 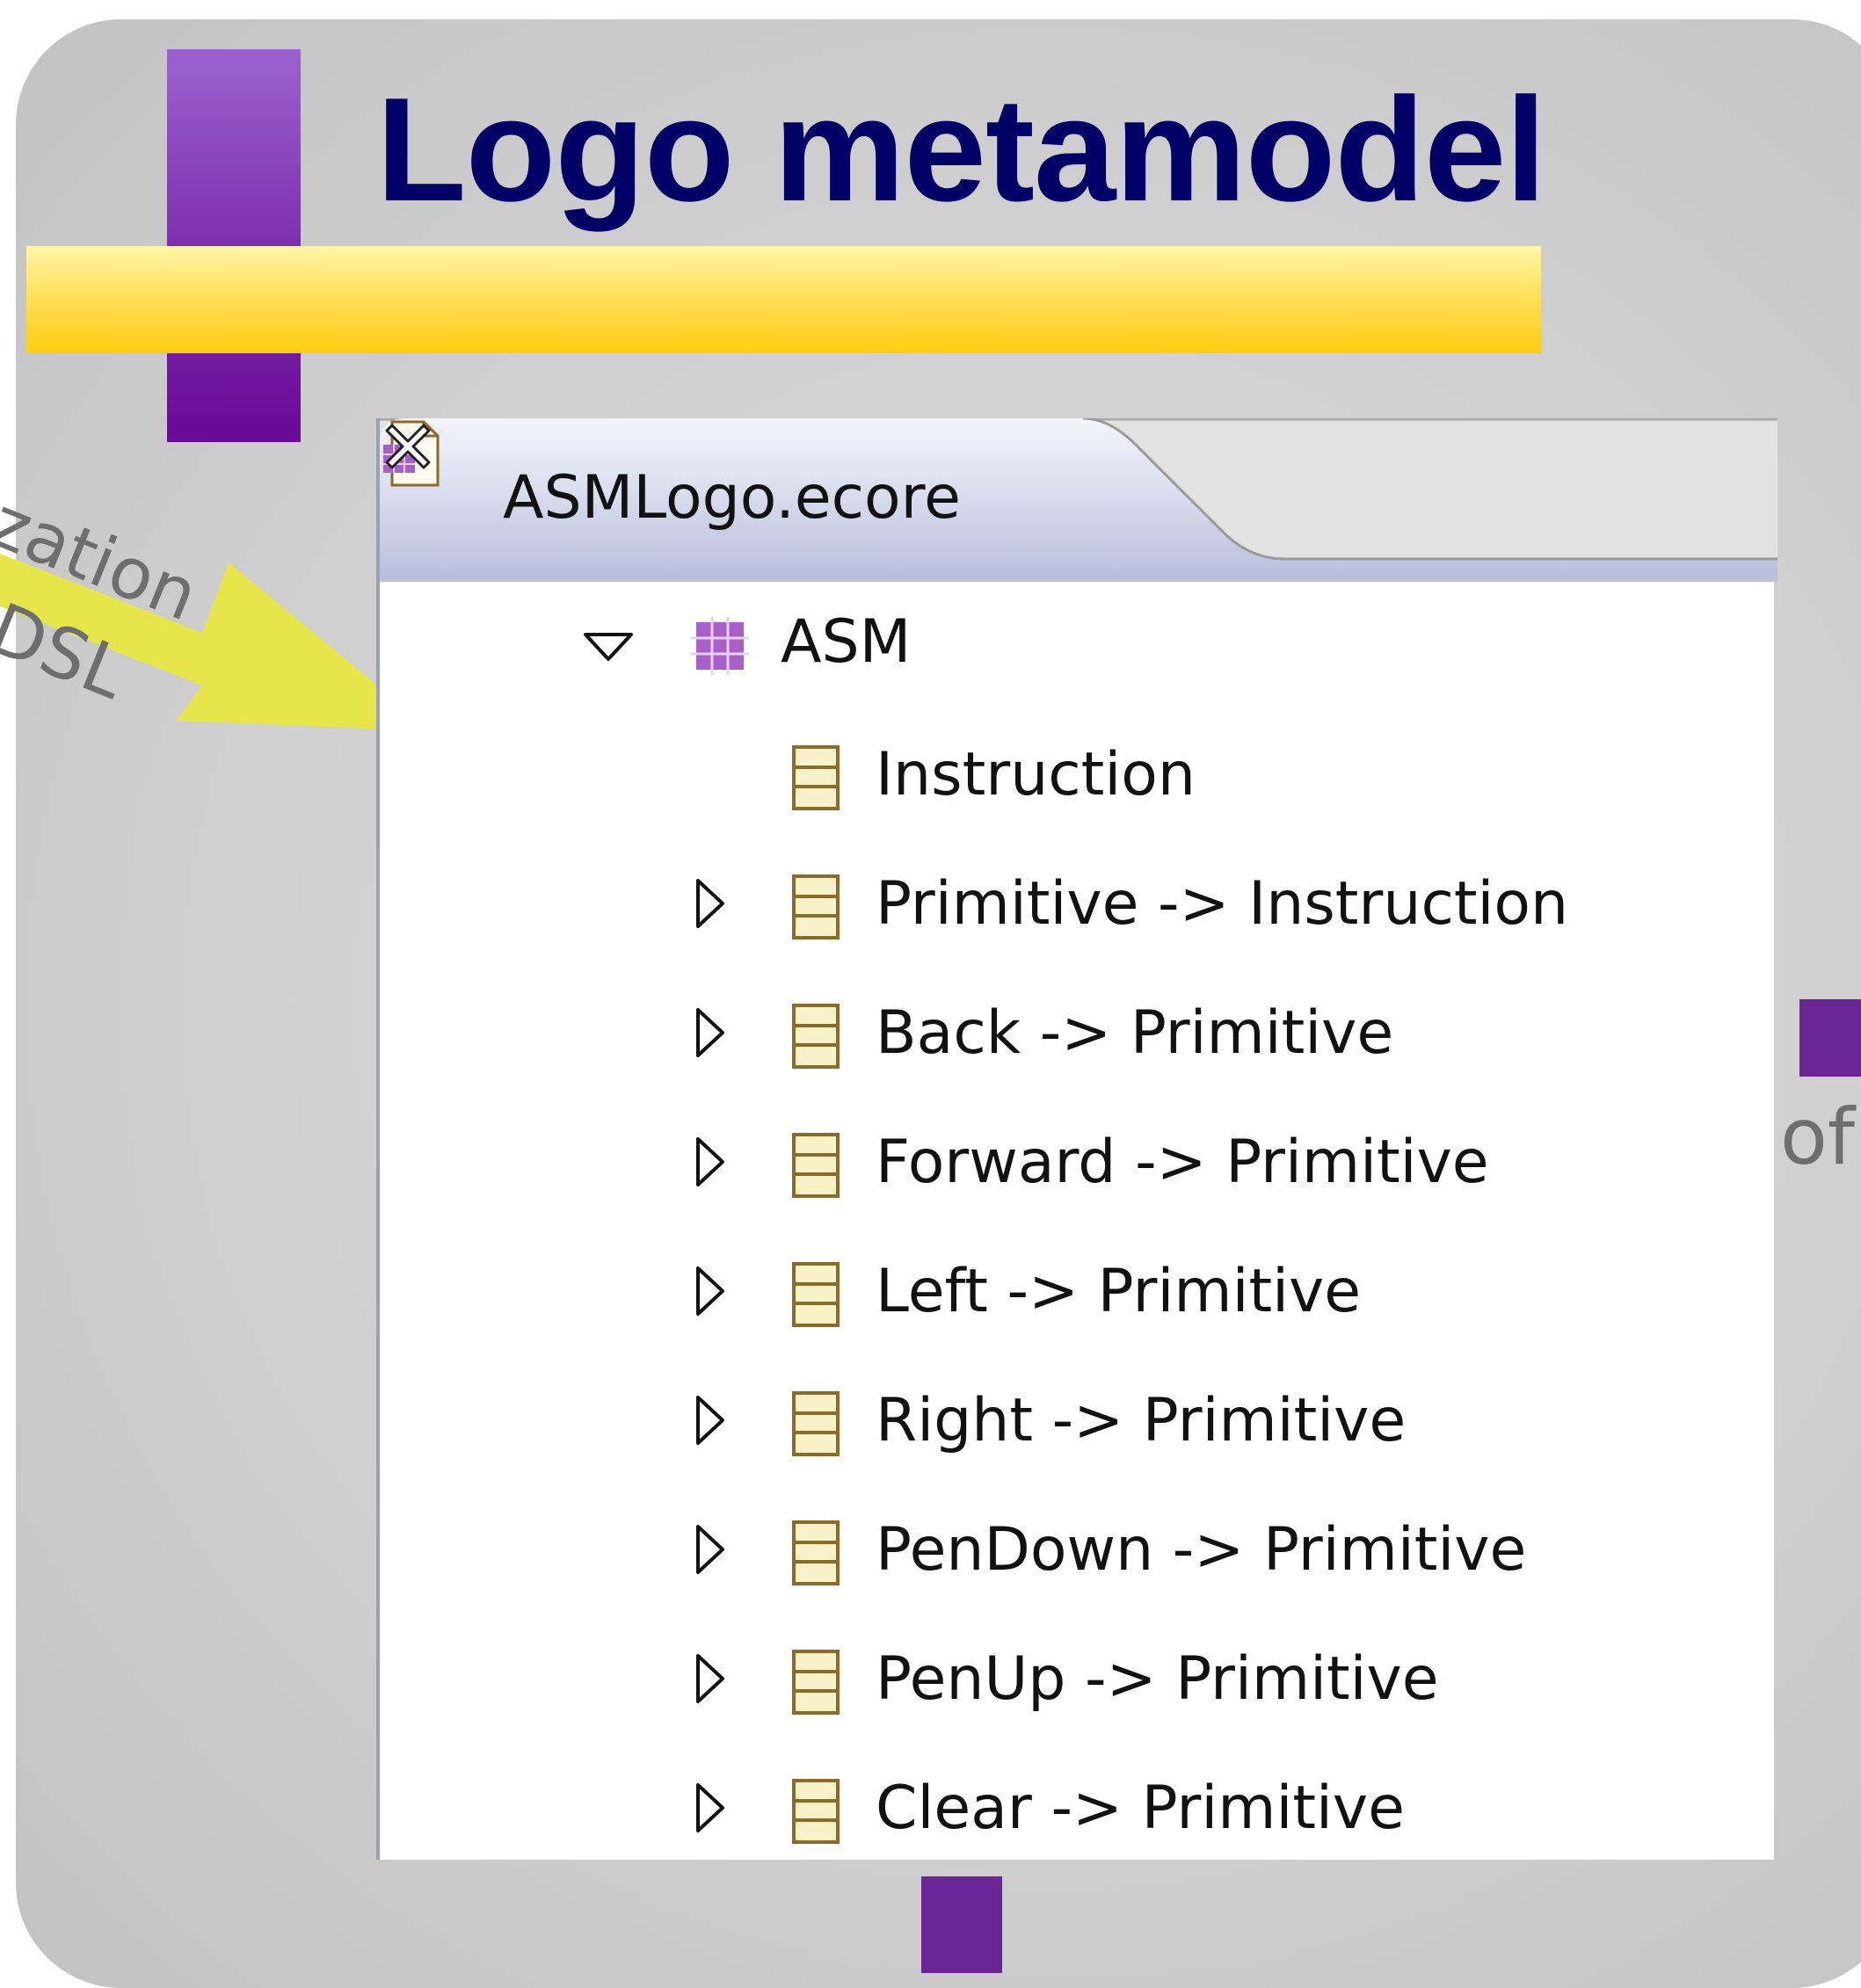 I want to click on tree-item-label: Instruction, so click(x=1036, y=775).